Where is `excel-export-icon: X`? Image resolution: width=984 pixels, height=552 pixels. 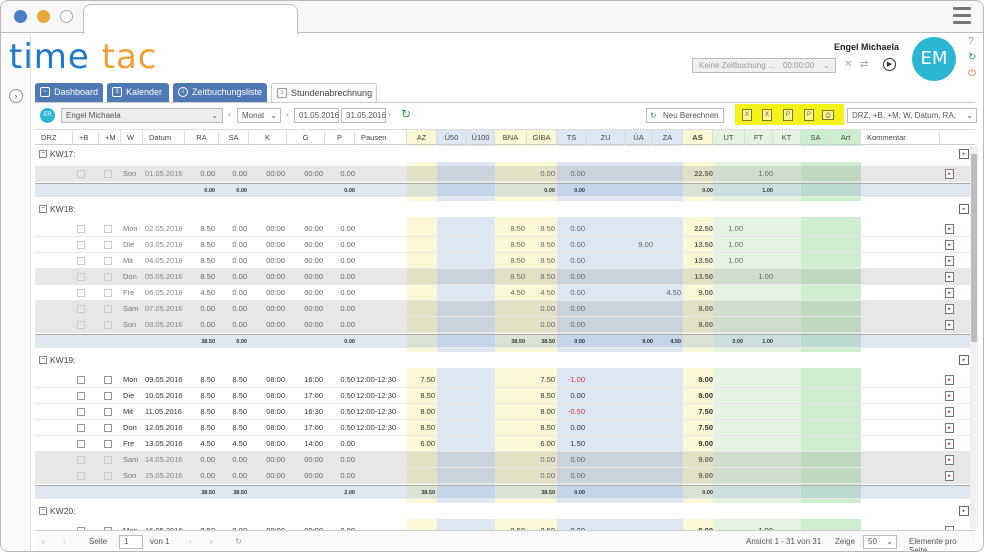 excel-export-icon: X is located at coordinates (767, 115).